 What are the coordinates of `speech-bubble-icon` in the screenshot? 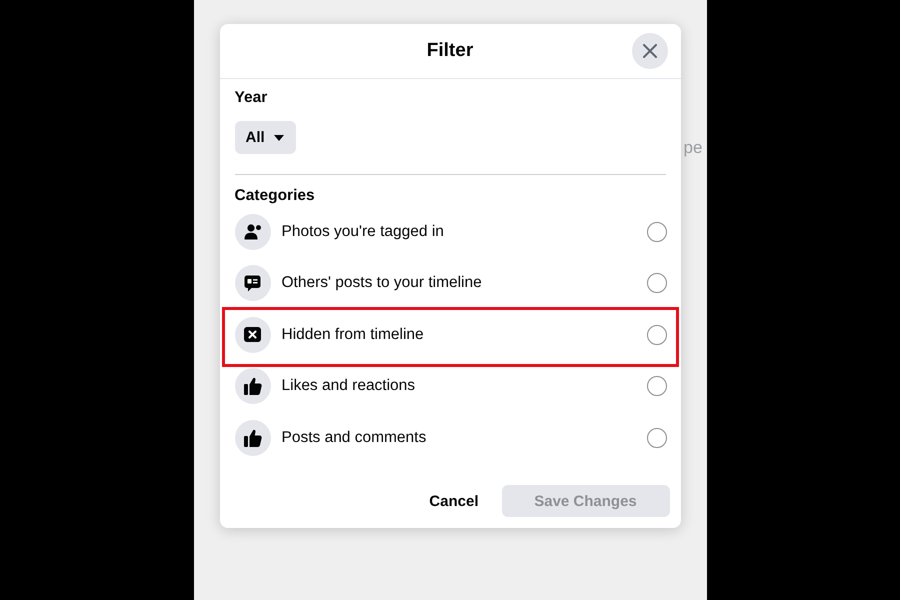 It's located at (252, 283).